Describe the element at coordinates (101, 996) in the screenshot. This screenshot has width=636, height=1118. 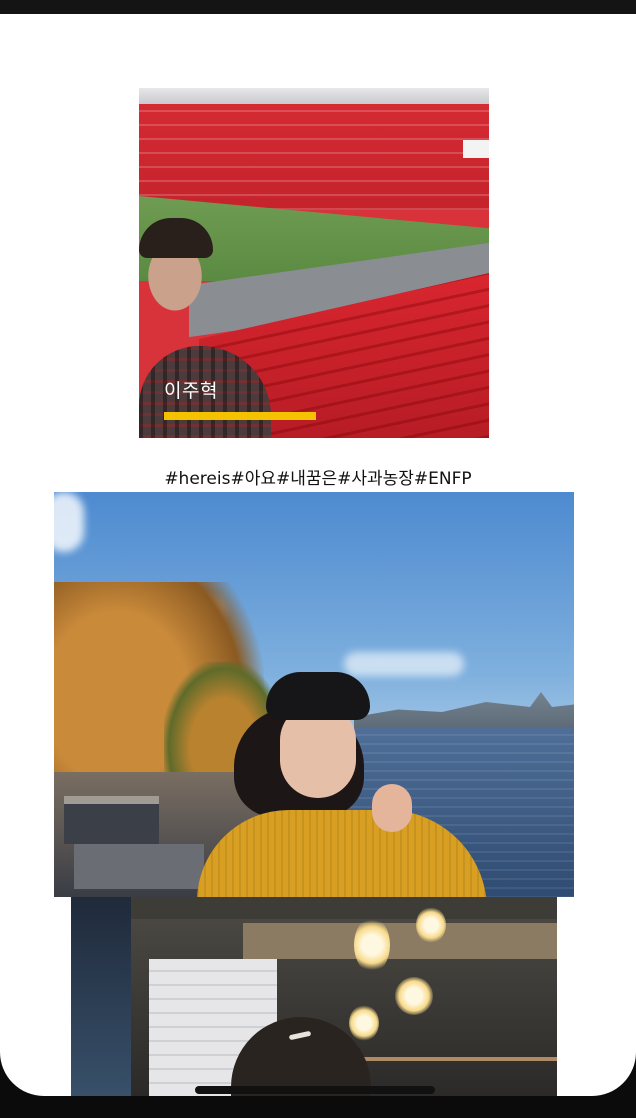
I see `dark-pillar` at that location.